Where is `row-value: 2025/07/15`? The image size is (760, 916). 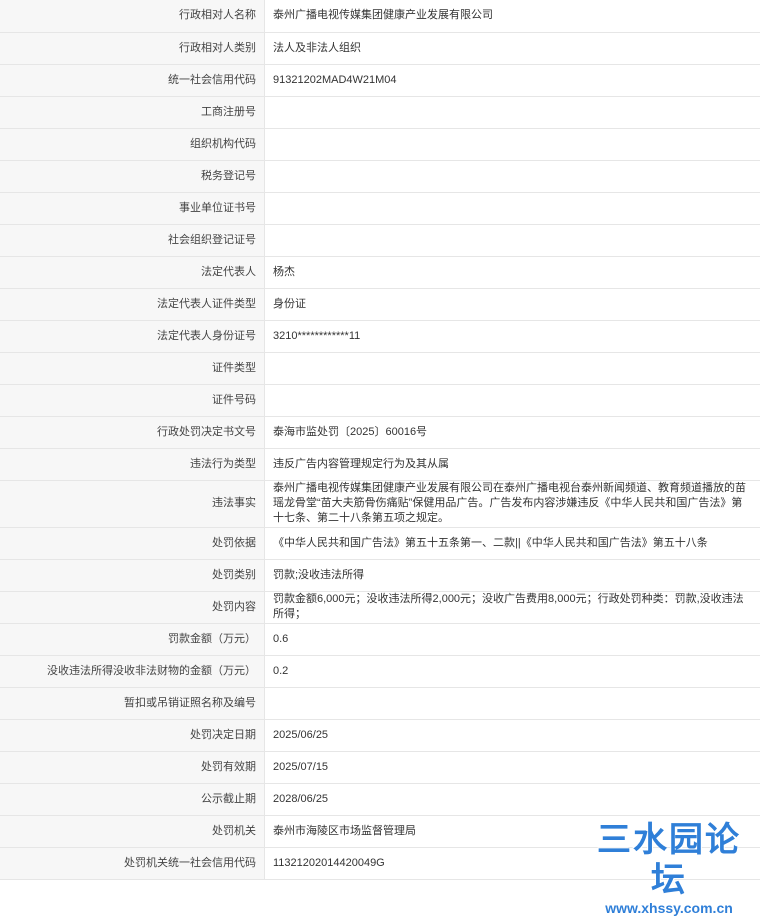 row-value: 2025/07/15 is located at coordinates (512, 767).